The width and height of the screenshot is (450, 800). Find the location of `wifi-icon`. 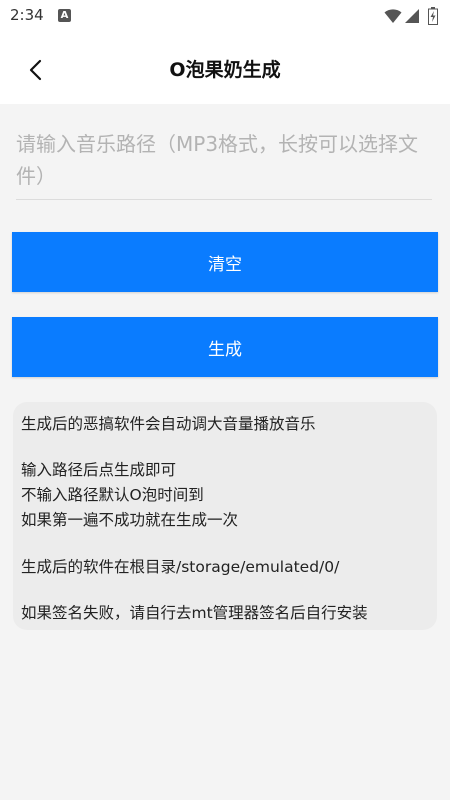

wifi-icon is located at coordinates (393, 16).